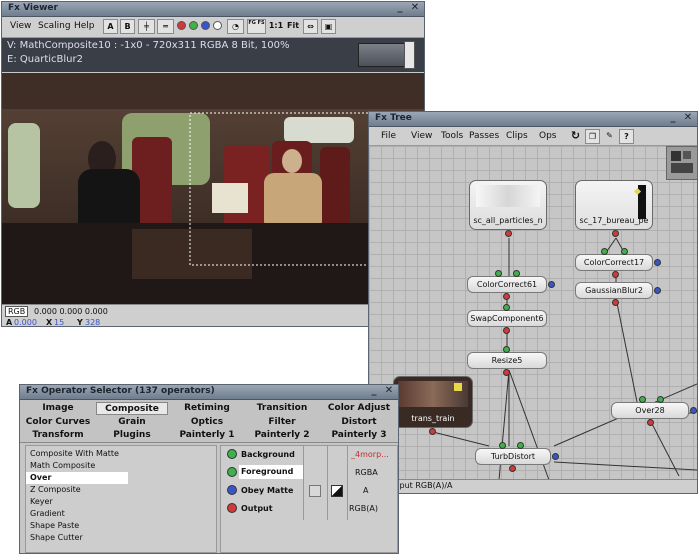  Describe the element at coordinates (96, 514) in the screenshot. I see `operator-gradient: Gradient` at that location.